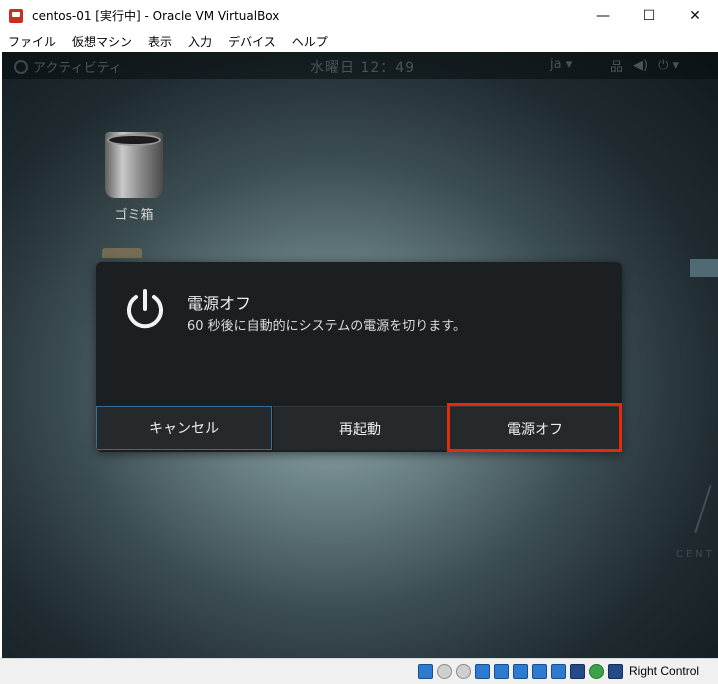  I want to click on activities-button: アクティビティ, so click(68, 66).